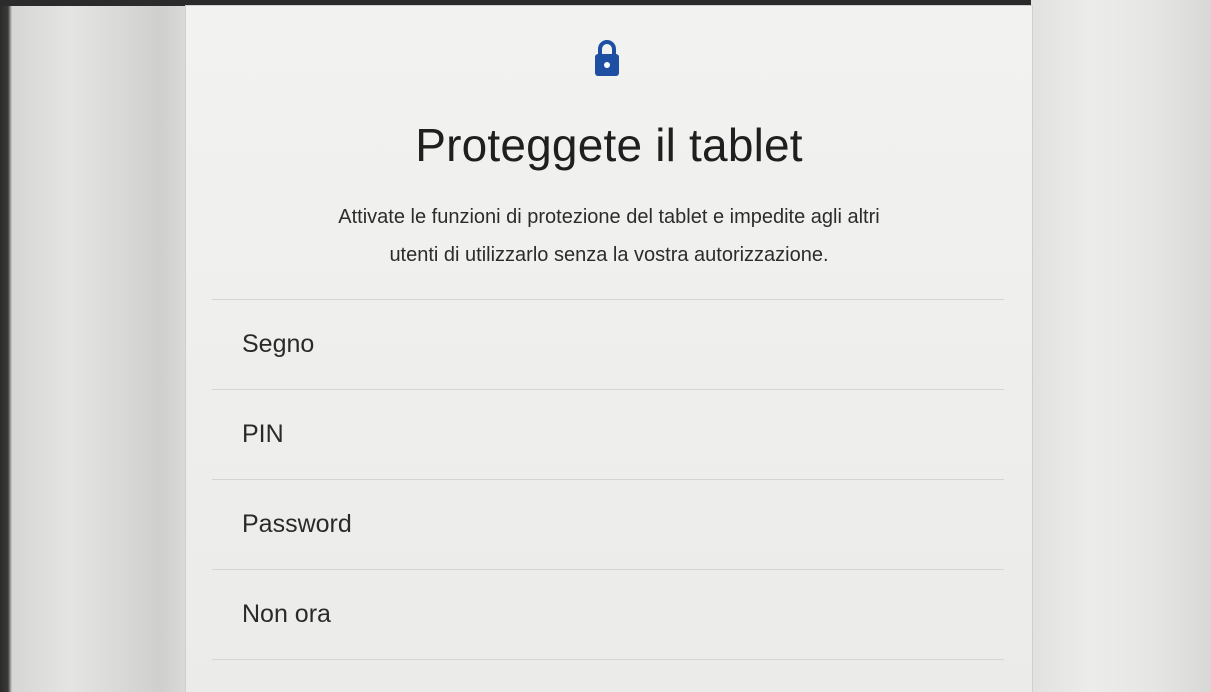 The height and width of the screenshot is (692, 1211). What do you see at coordinates (608, 615) in the screenshot?
I see `option-not-now: Non ora` at bounding box center [608, 615].